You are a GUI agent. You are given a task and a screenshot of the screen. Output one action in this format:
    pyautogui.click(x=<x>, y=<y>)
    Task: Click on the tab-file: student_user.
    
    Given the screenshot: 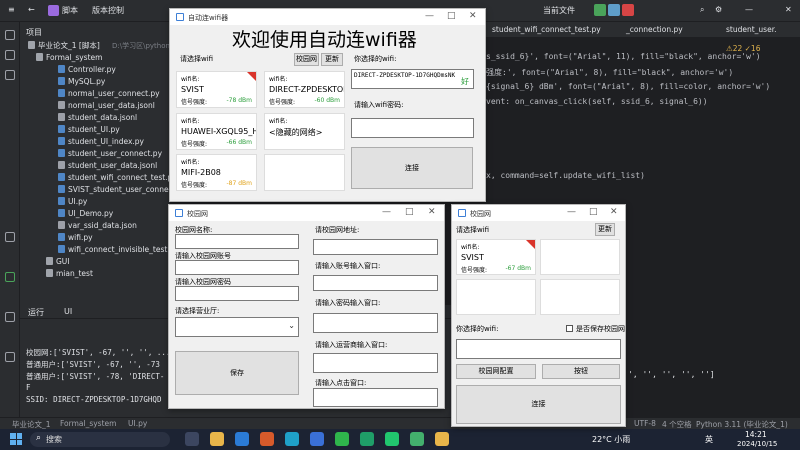 What is the action you would take?
    pyautogui.click(x=751, y=29)
    